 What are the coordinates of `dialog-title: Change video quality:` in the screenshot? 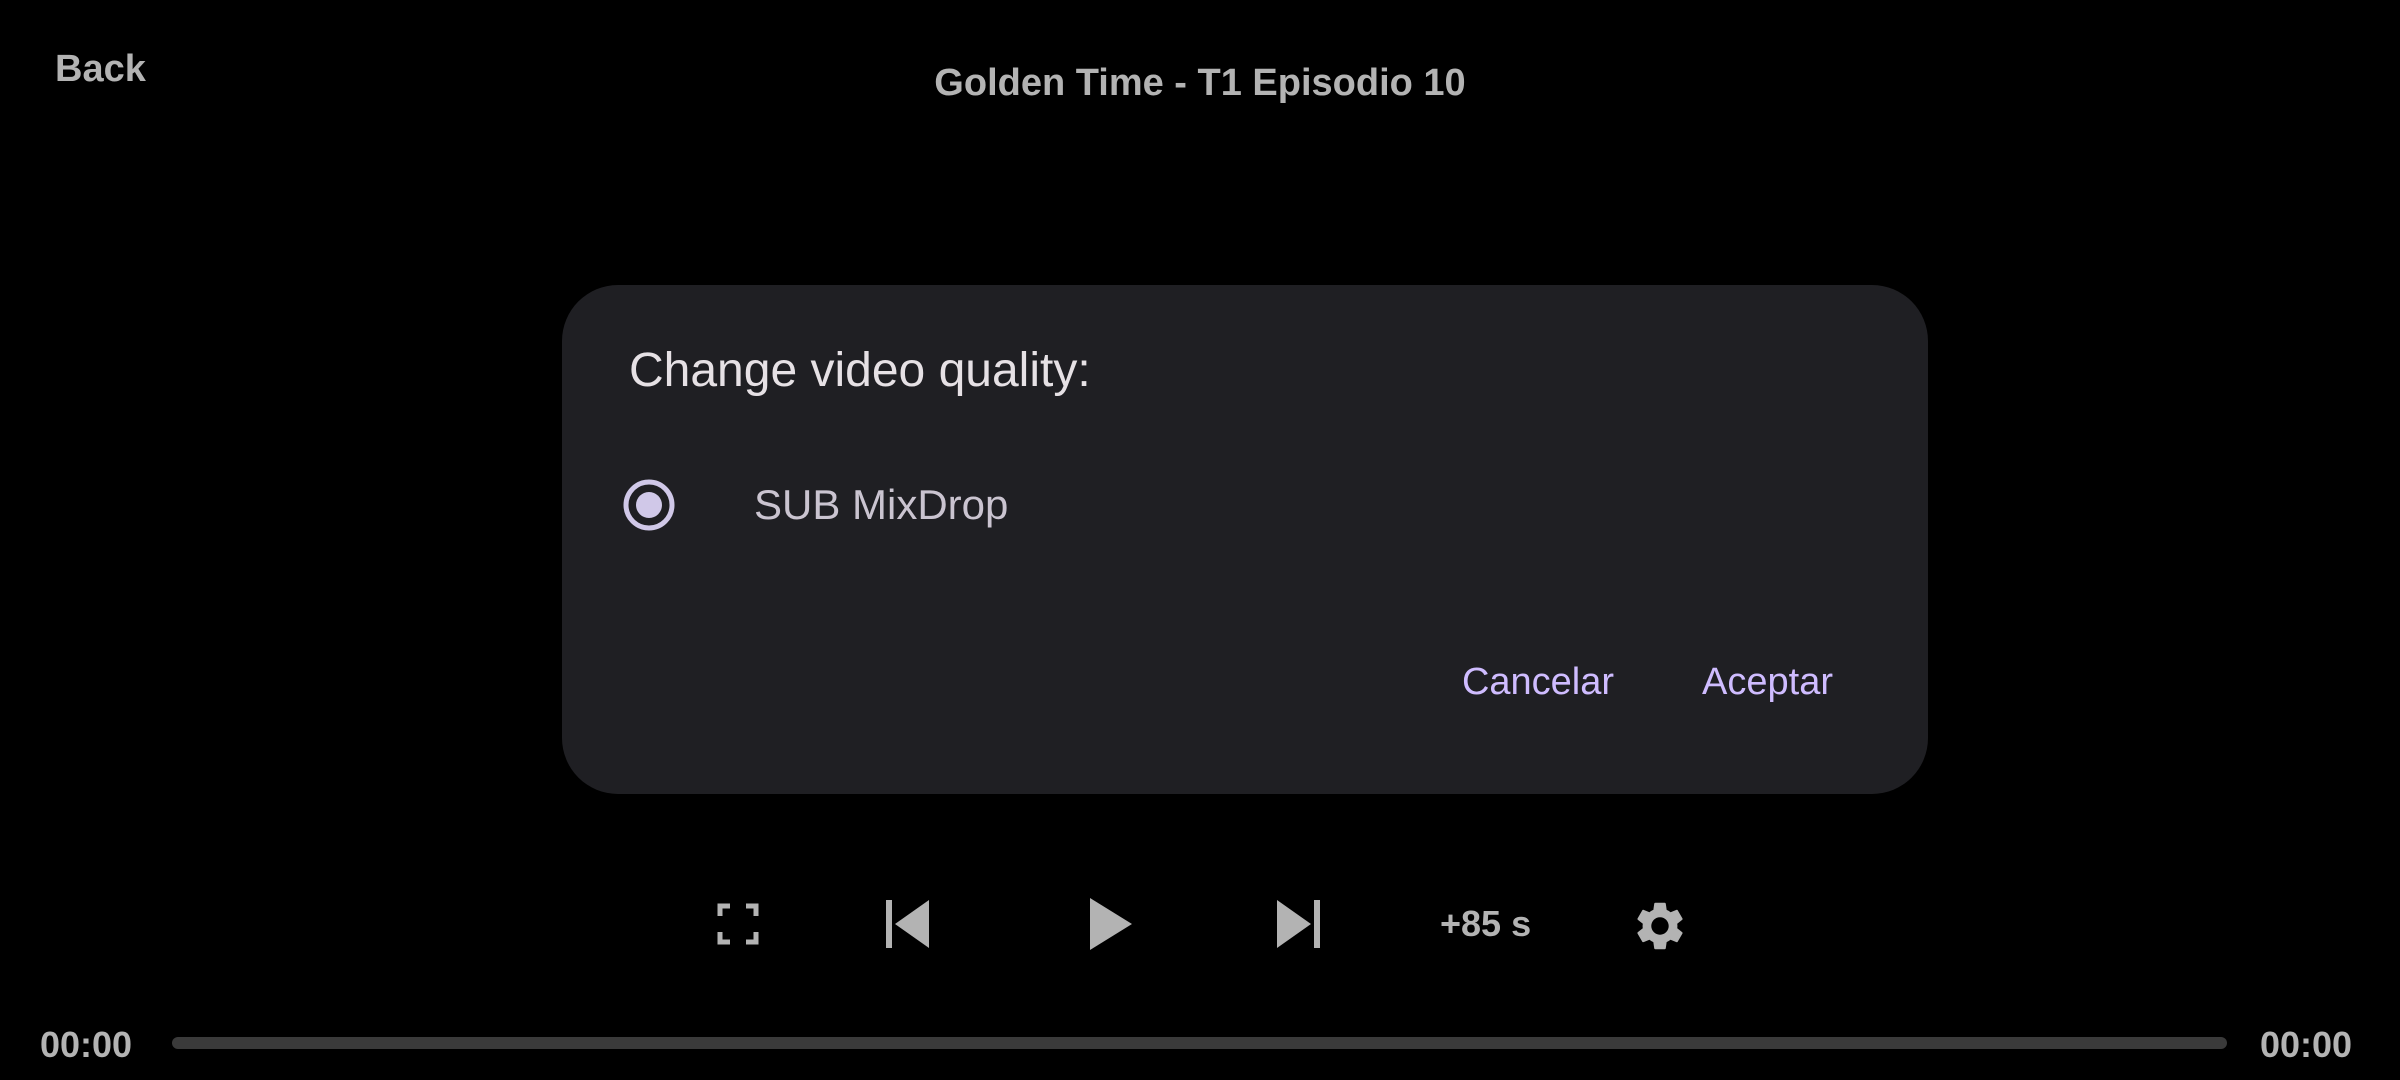 It's located at (860, 370).